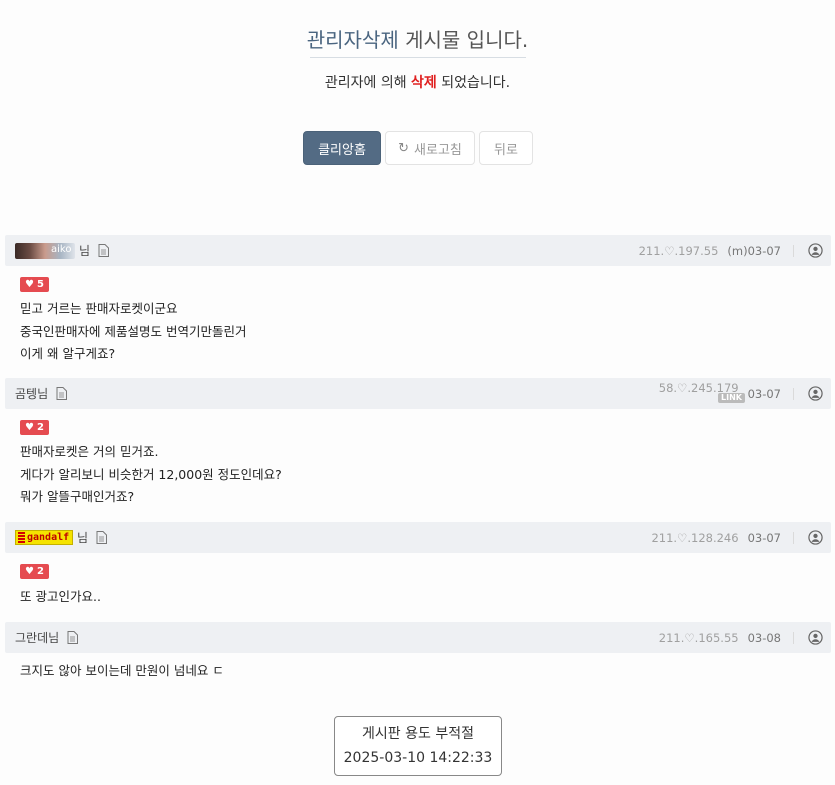 Image resolution: width=835 pixels, height=785 pixels. Describe the element at coordinates (695, 537) in the screenshot. I see `ip-address: 211.♡.128.246` at that location.